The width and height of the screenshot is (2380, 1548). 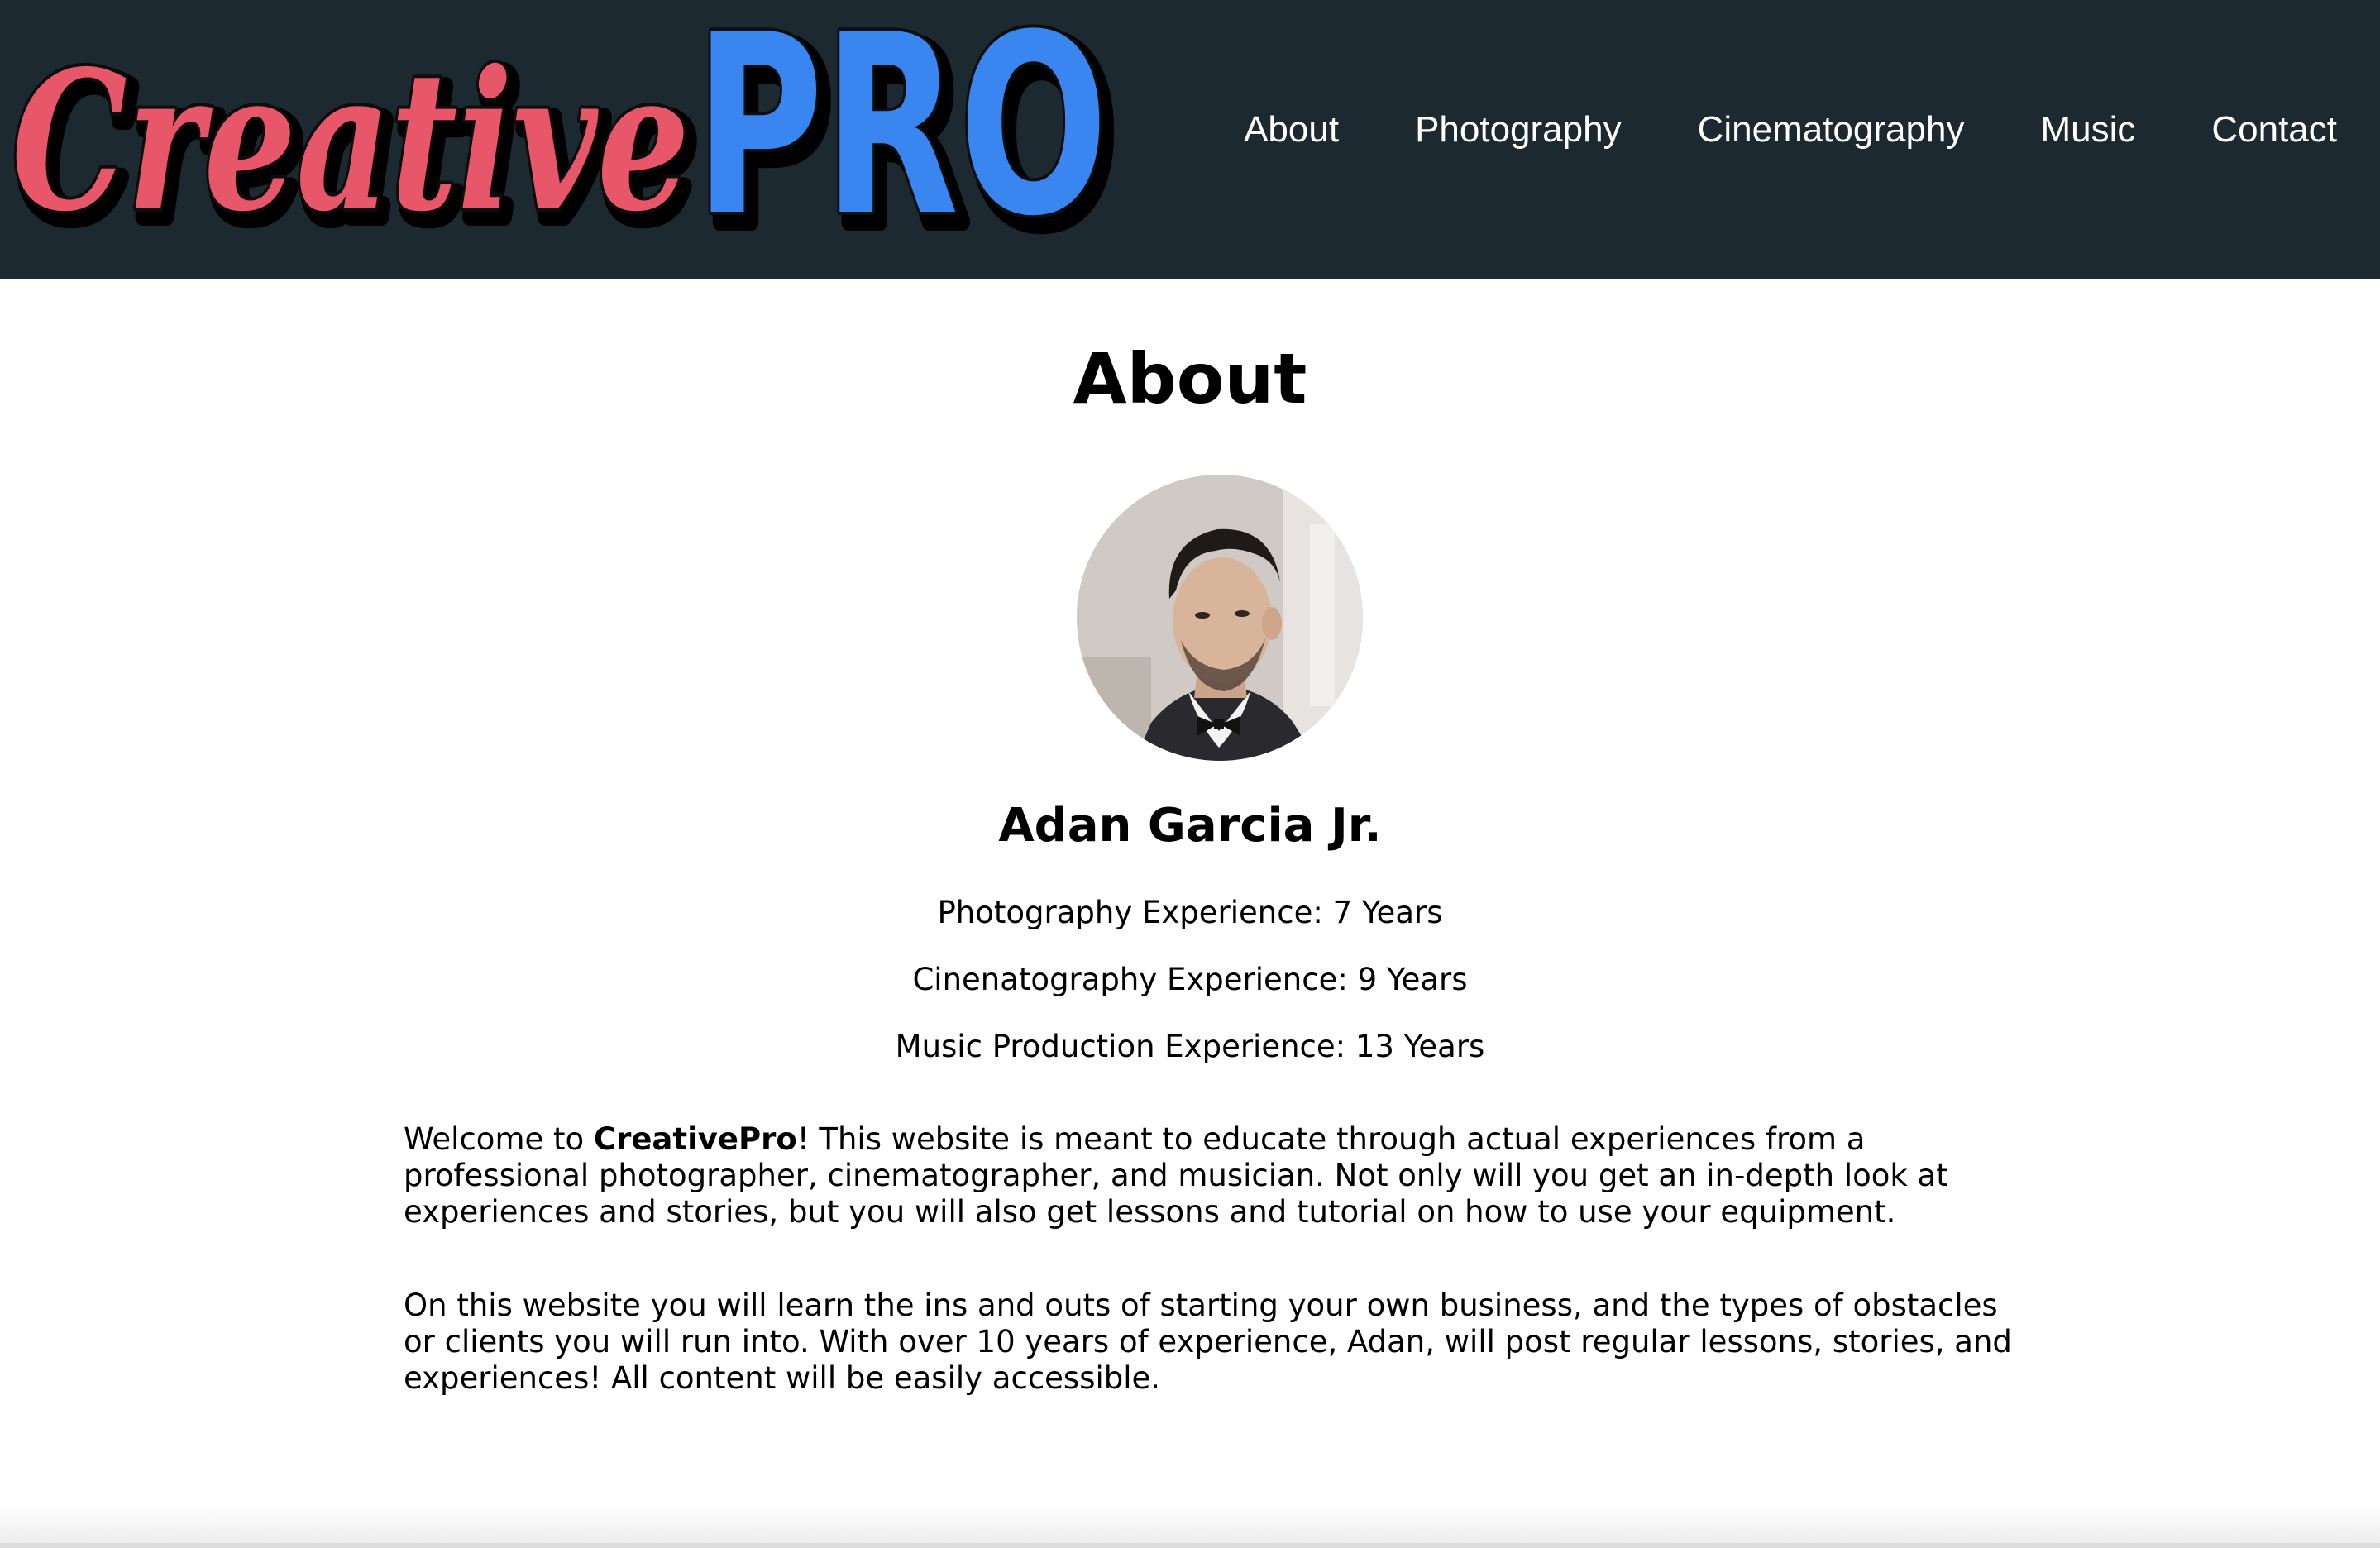 I want to click on nav-link-photography: Photography, so click(x=1518, y=129).